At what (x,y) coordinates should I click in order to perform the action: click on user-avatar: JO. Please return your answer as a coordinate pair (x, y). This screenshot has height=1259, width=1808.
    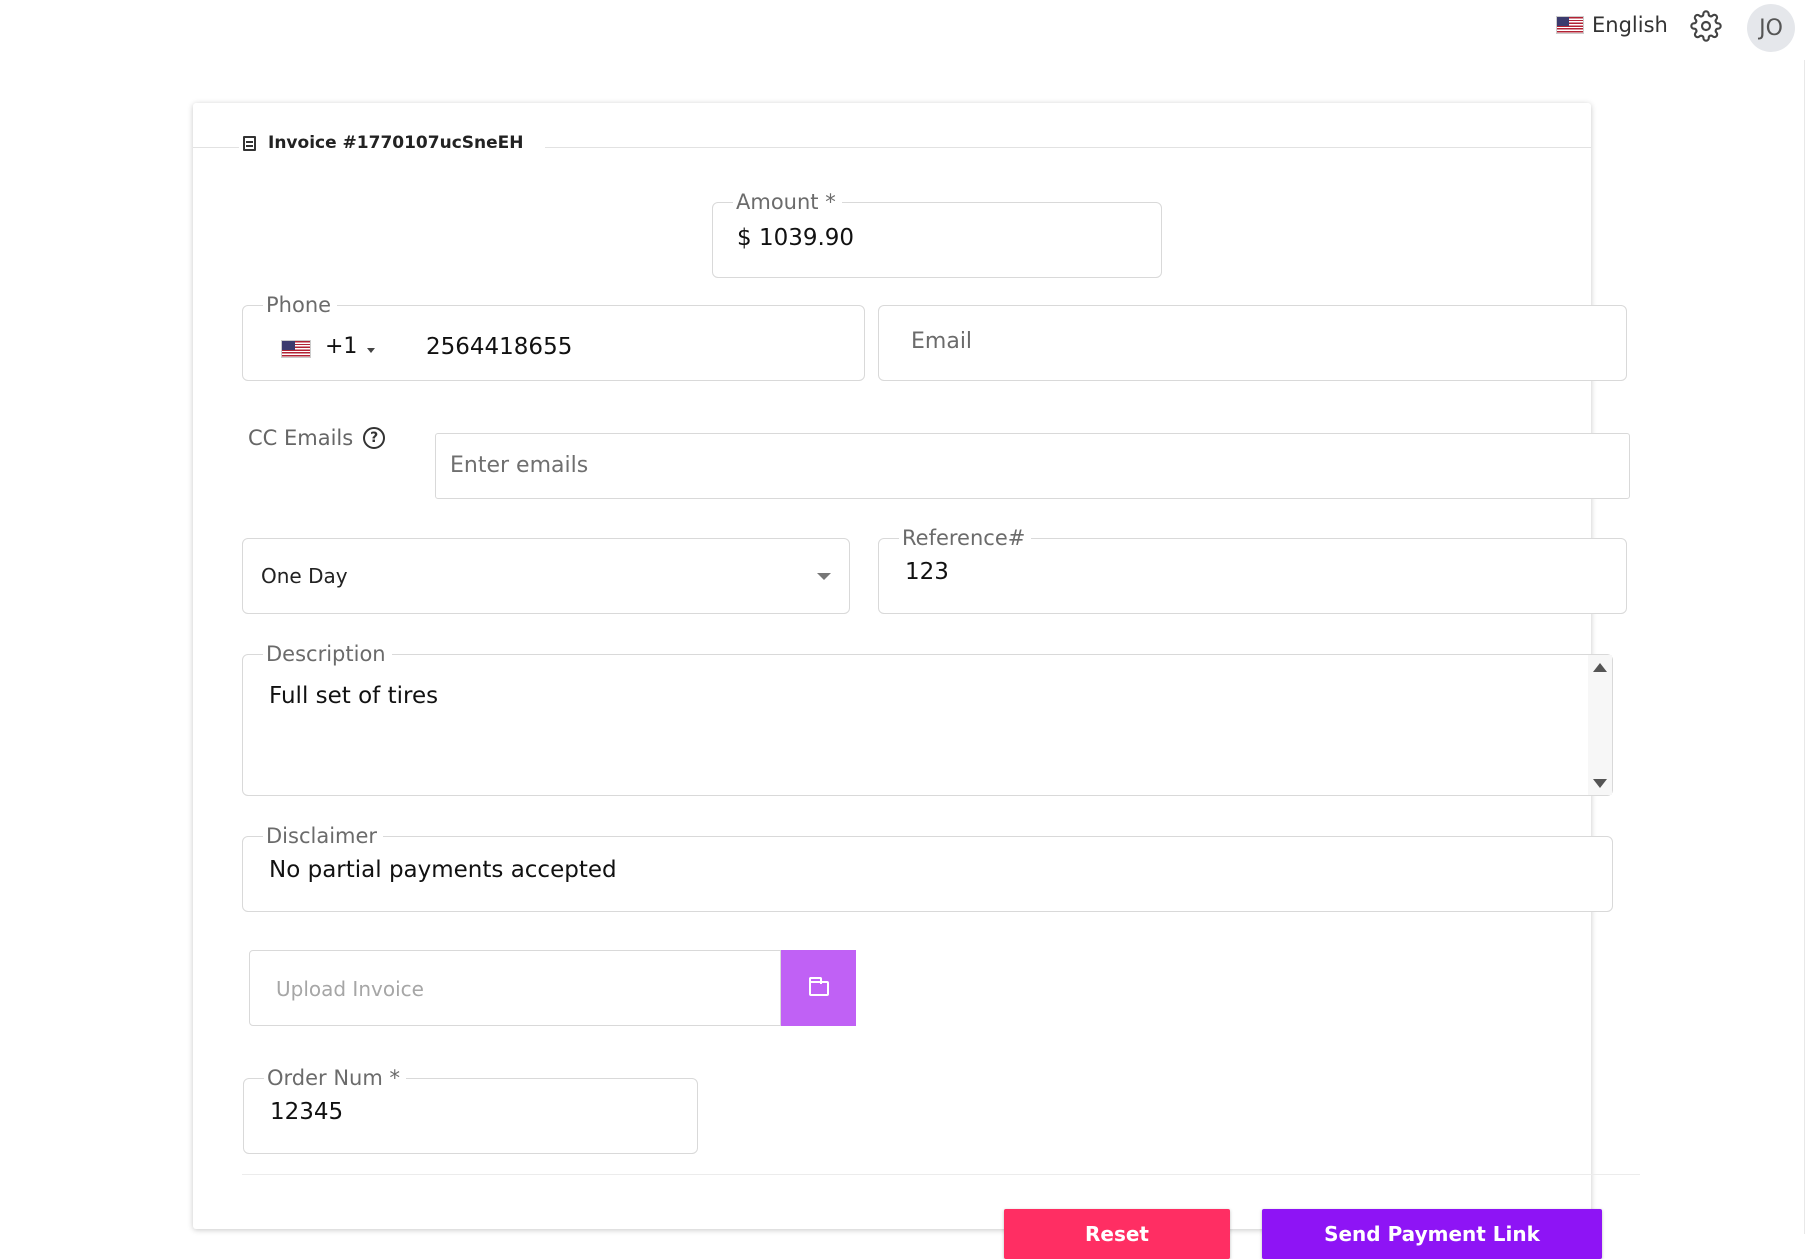
    Looking at the image, I should click on (1771, 28).